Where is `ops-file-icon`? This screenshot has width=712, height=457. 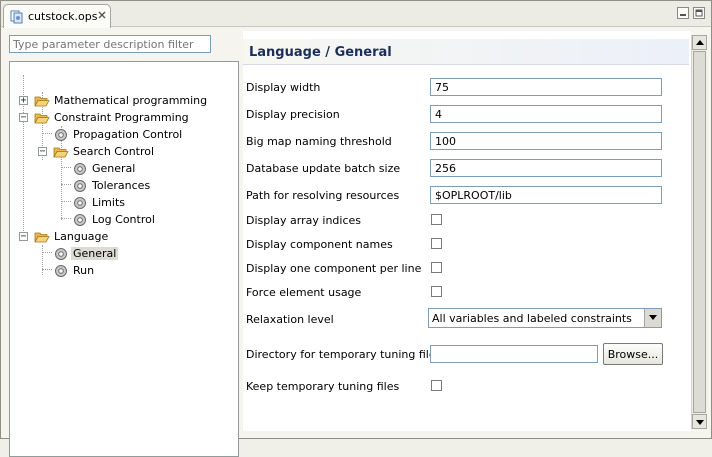
ops-file-icon is located at coordinates (16, 17).